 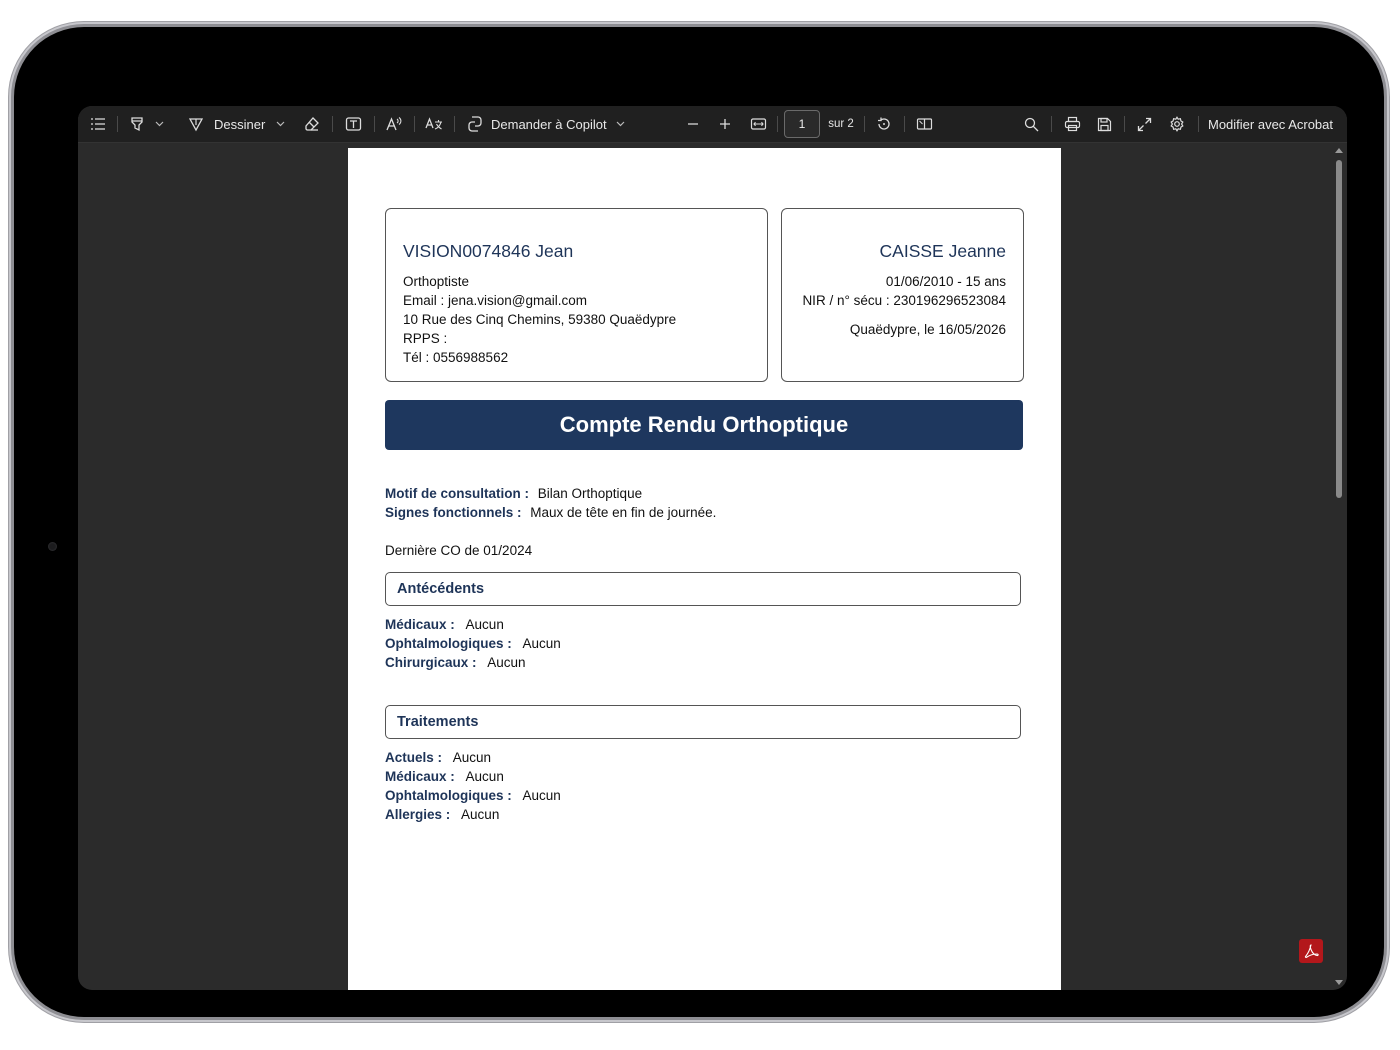 I want to click on traitements-row: Actuels : Aucun, so click(x=438, y=757).